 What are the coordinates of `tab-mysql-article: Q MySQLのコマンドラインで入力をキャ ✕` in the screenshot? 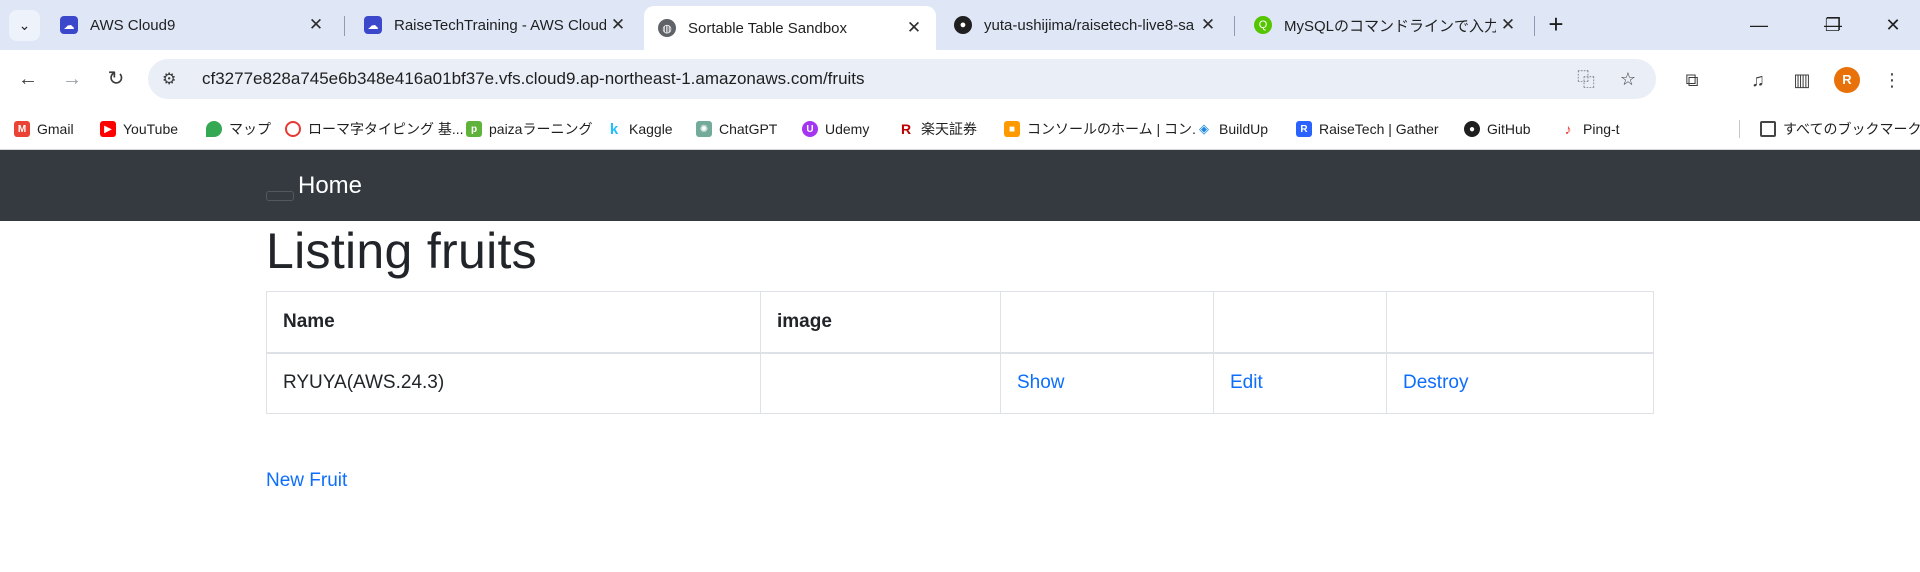 It's located at (1385, 25).